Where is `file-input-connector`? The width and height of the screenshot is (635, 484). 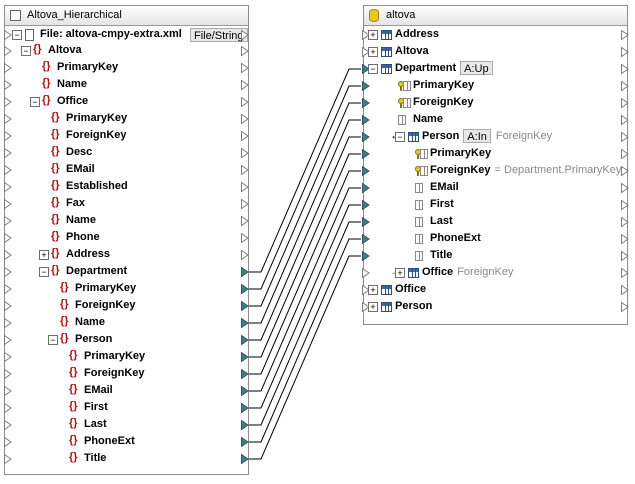 file-input-connector is located at coordinates (8, 35).